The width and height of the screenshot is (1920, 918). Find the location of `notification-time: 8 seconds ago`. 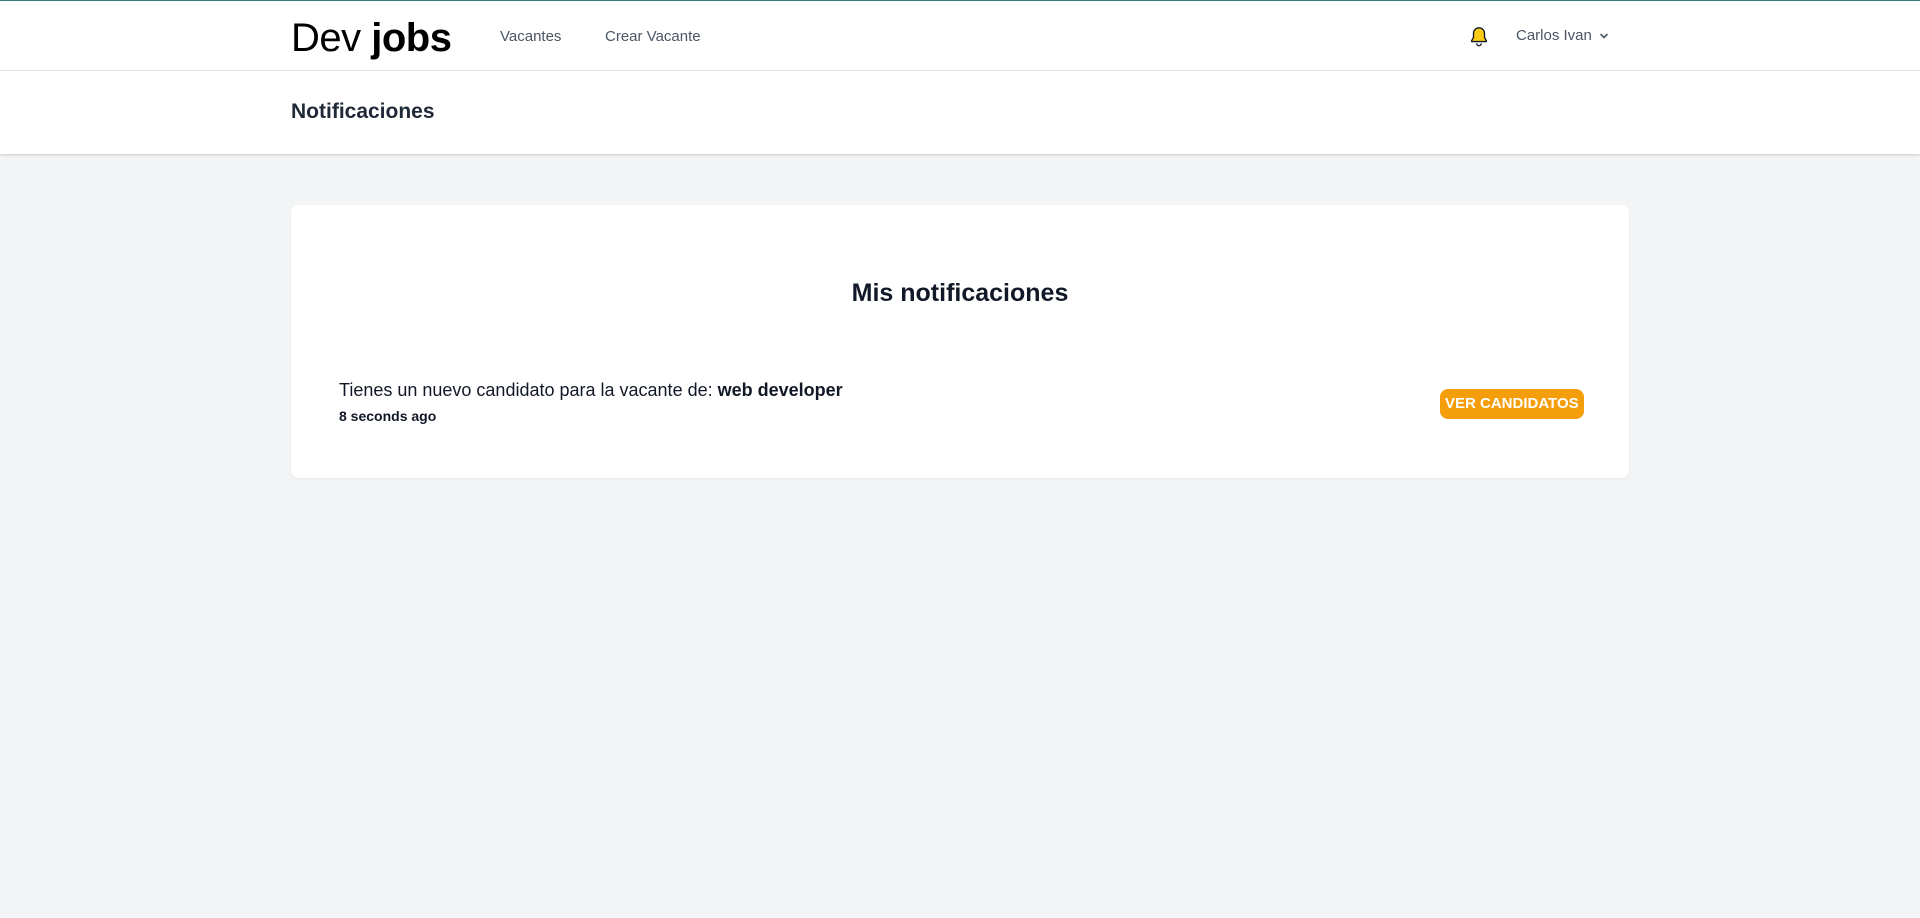

notification-time: 8 seconds ago is located at coordinates (388, 416).